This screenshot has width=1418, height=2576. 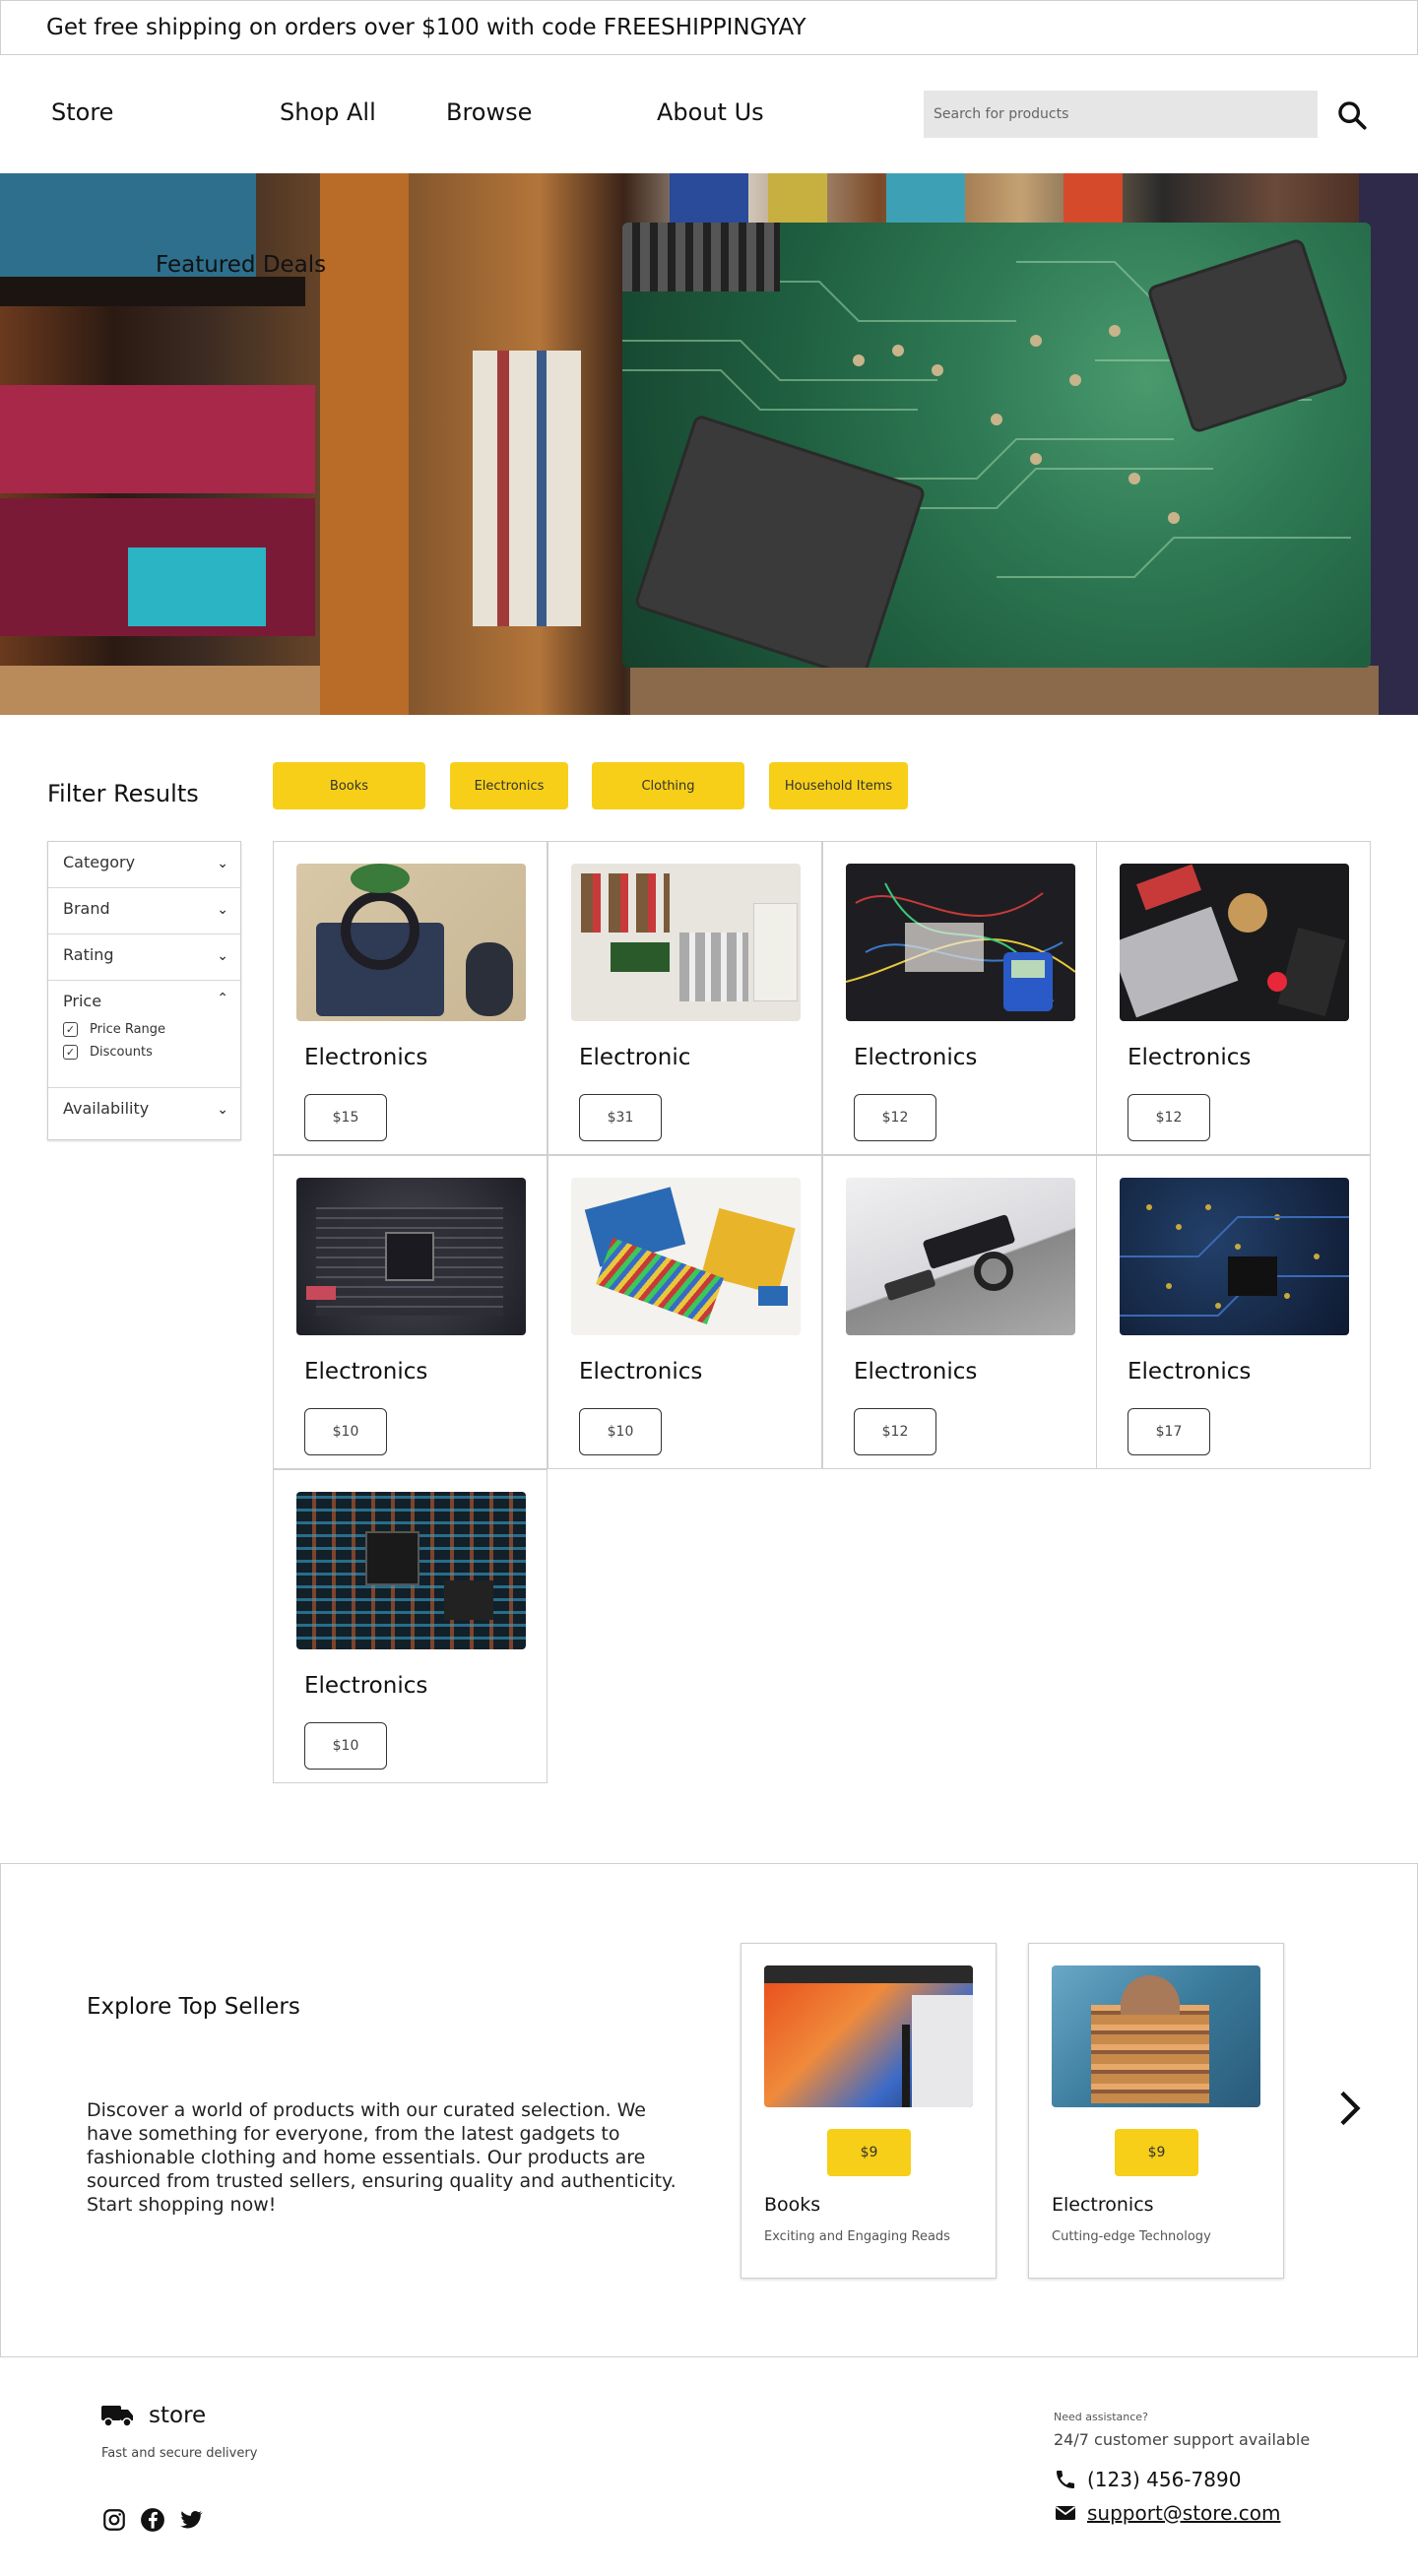 What do you see at coordinates (83, 1001) in the screenshot?
I see `filter-price-label: Price` at bounding box center [83, 1001].